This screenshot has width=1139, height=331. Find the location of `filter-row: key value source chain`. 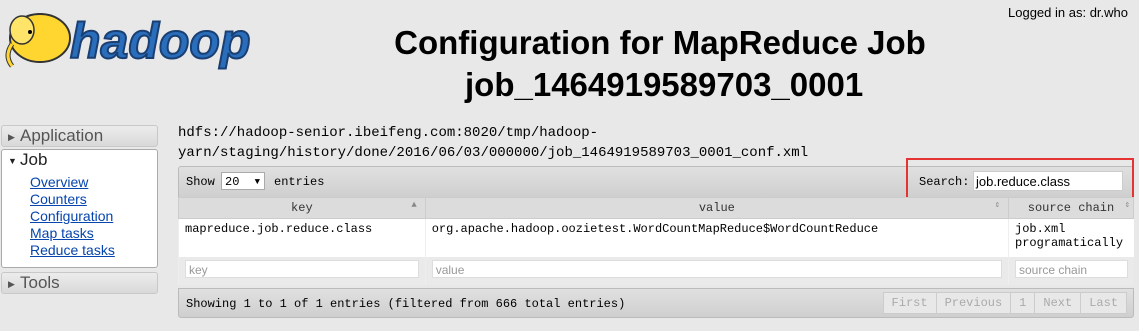

filter-row: key value source chain is located at coordinates (656, 271).